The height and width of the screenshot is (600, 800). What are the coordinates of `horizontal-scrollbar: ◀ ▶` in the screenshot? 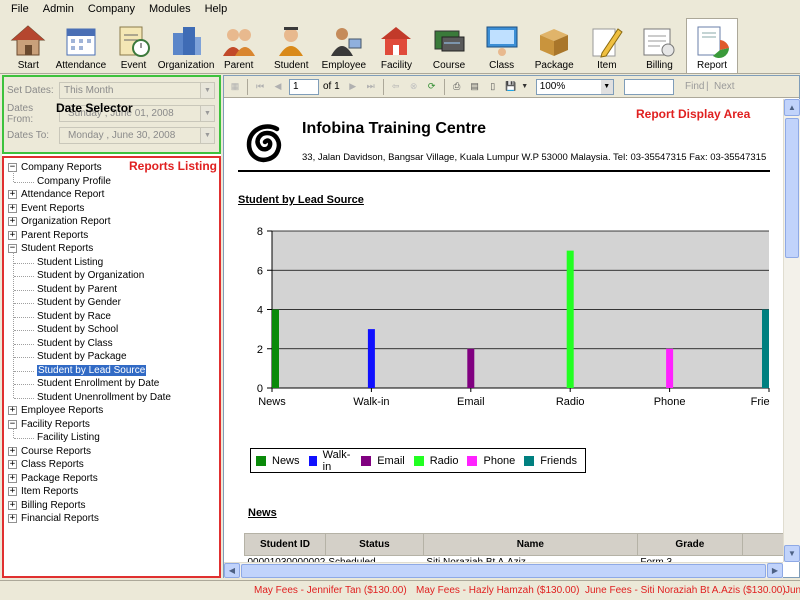 It's located at (503, 570).